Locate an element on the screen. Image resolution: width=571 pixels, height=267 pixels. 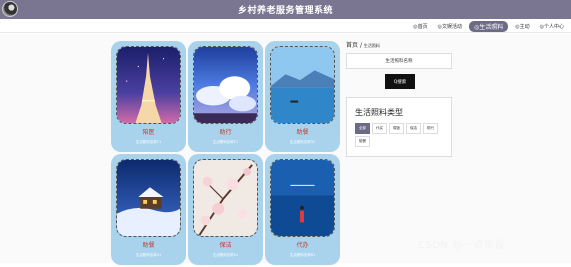
card-image-snow-house is located at coordinates (148, 198).